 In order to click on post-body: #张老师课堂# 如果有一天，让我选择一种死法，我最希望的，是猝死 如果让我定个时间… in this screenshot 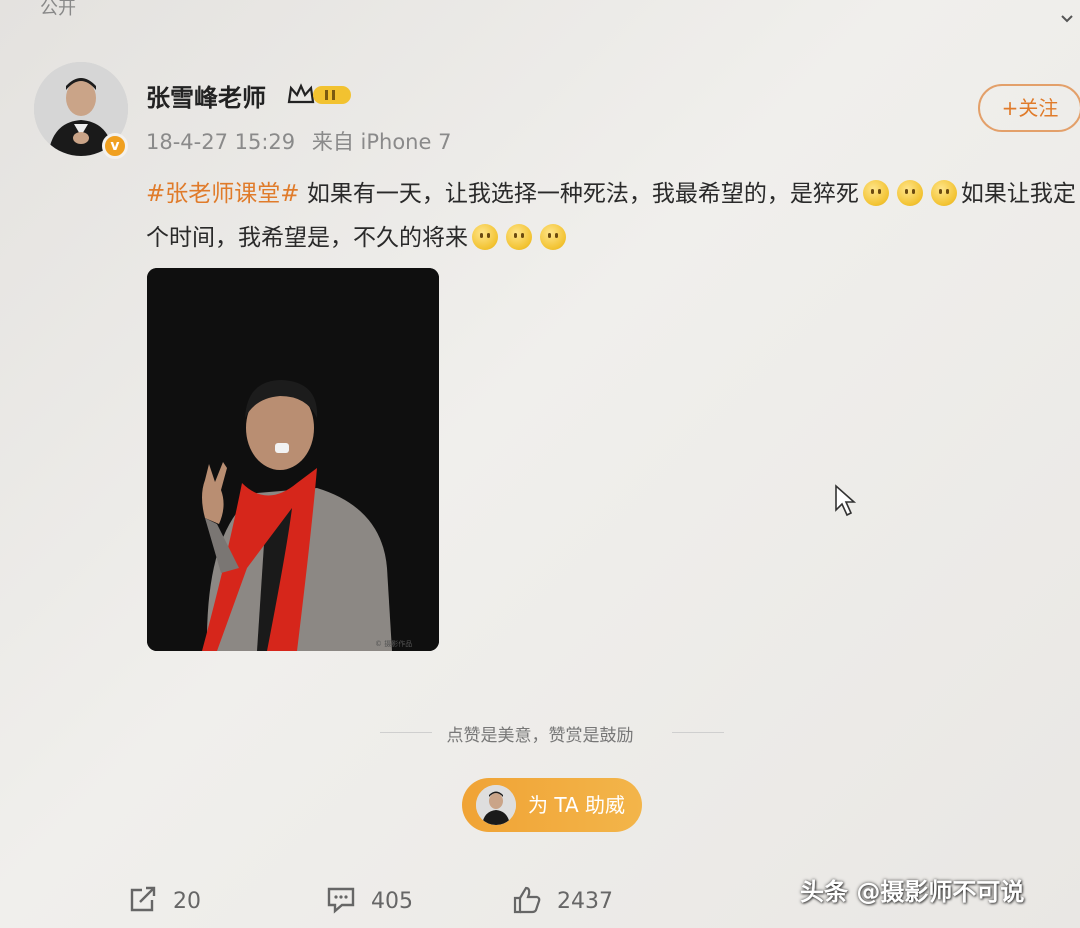, I will do `click(611, 216)`.